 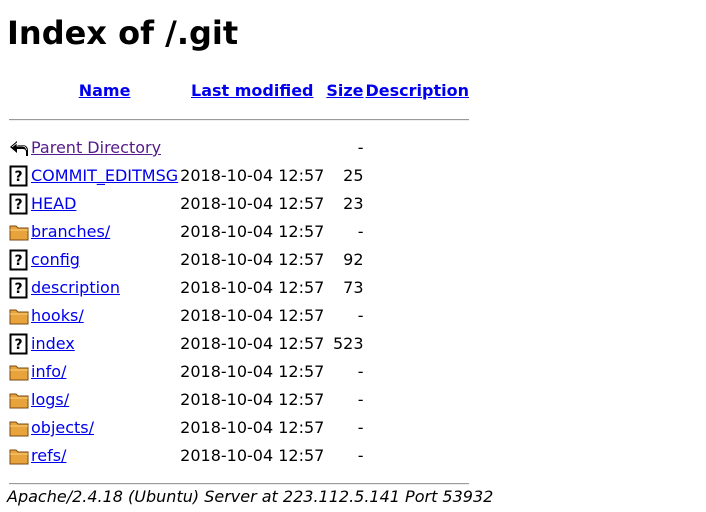 I want to click on sort-by-description-link: Description, so click(x=417, y=90).